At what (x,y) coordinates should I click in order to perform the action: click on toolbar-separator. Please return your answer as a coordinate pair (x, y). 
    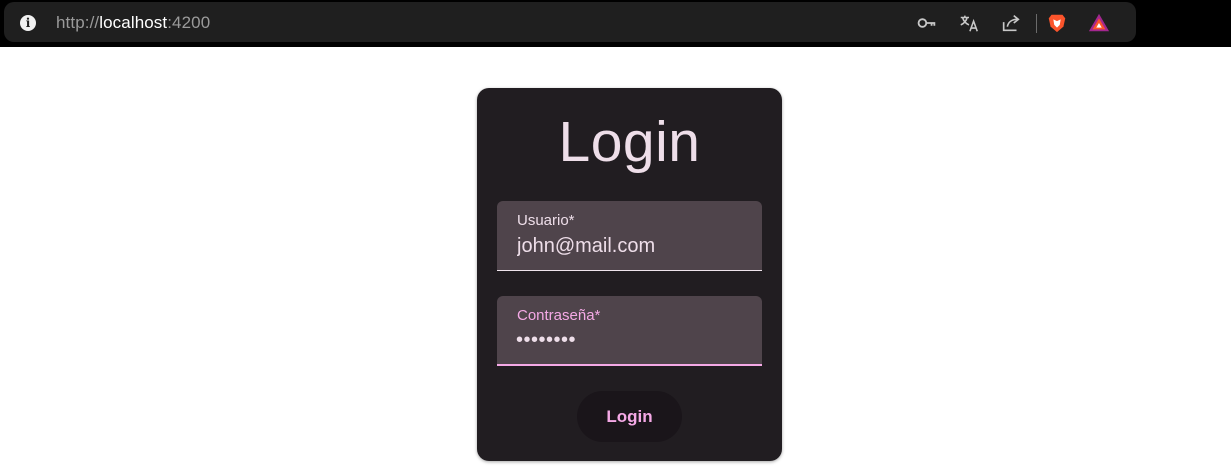
    Looking at the image, I should click on (1036, 23).